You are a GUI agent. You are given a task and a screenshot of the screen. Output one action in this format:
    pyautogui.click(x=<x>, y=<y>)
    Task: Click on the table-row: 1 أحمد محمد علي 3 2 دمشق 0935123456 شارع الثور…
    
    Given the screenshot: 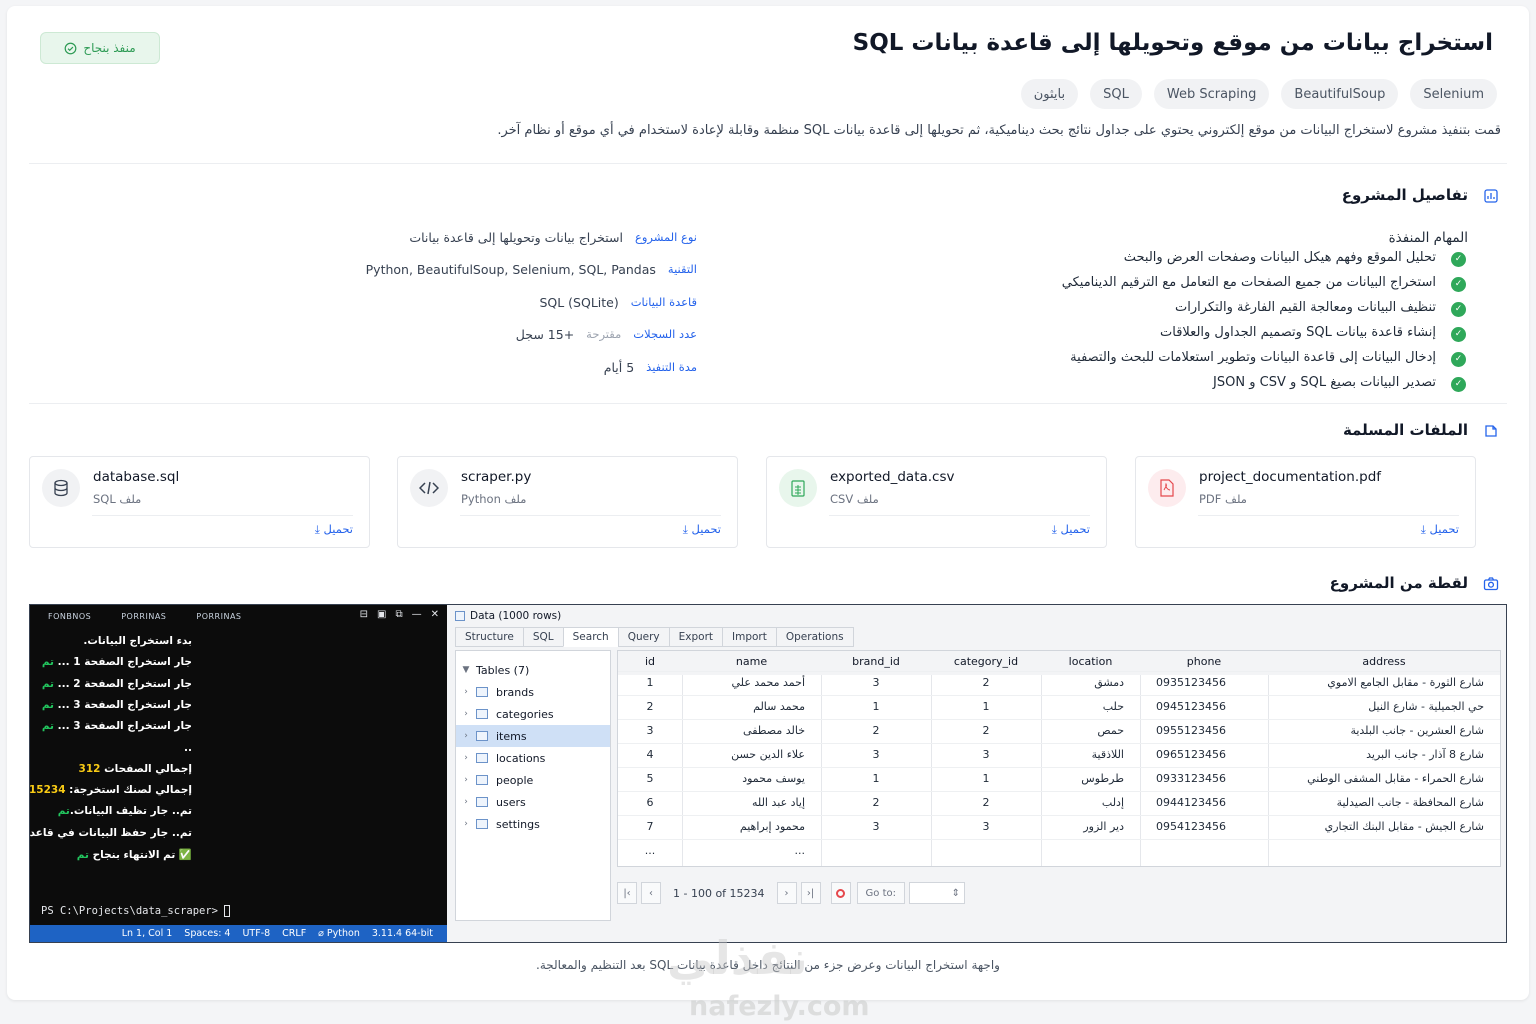 What is the action you would take?
    pyautogui.click(x=1059, y=683)
    